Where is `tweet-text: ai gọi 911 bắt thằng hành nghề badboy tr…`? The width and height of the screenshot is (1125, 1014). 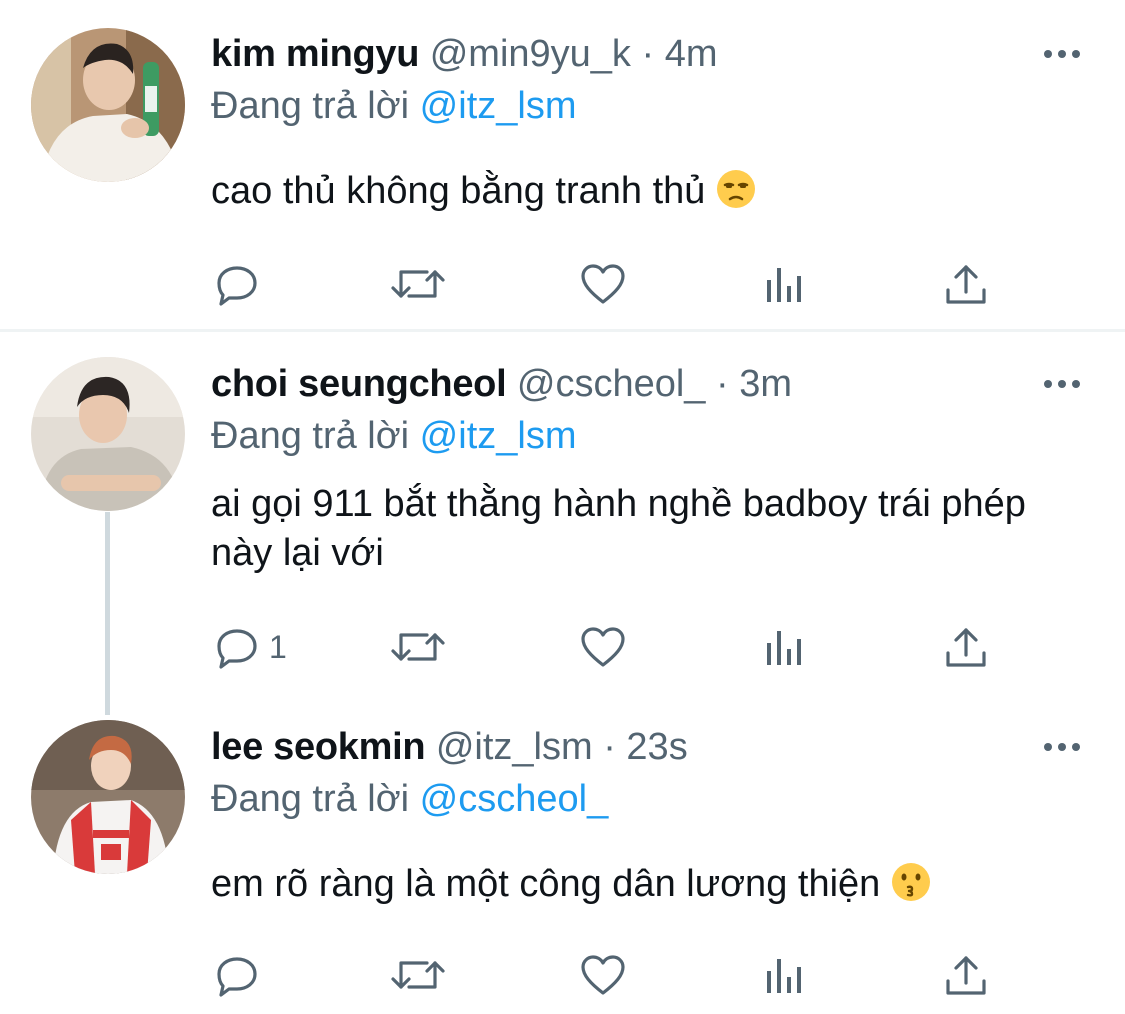
tweet-text: ai gọi 911 bắt thằng hành nghề badboy tr… is located at coordinates (651, 529).